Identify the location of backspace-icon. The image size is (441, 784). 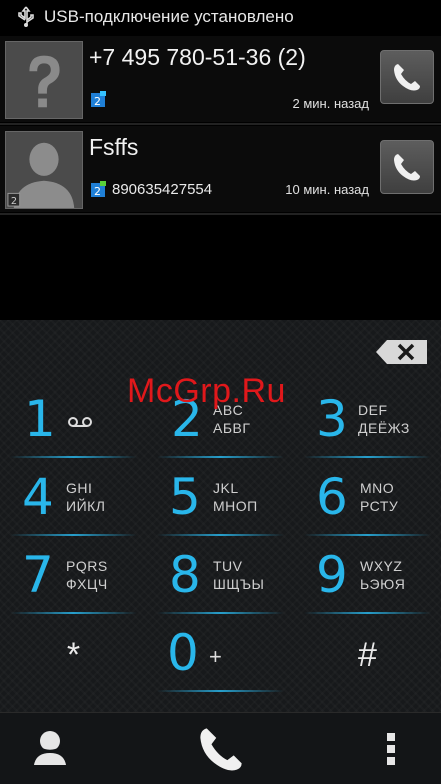
(402, 352).